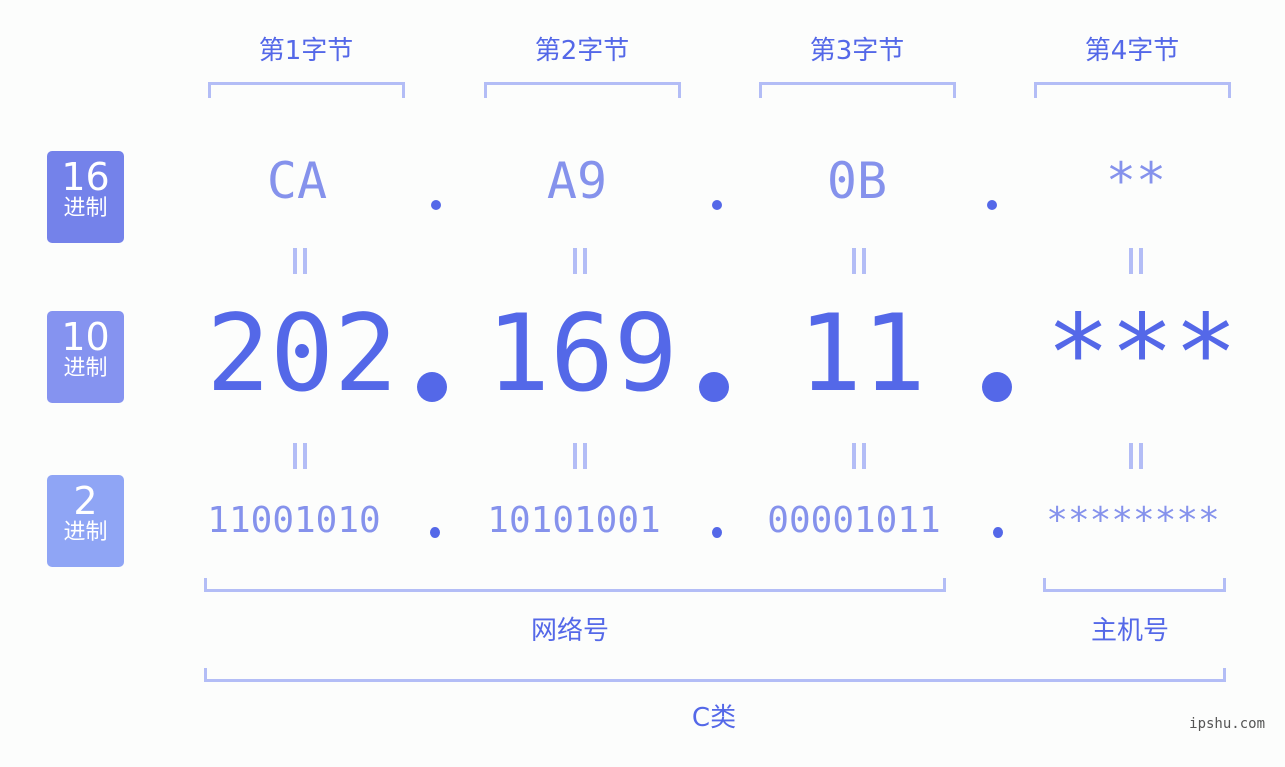 The image size is (1285, 767). I want to click on network-label: 网络号, so click(569, 631).